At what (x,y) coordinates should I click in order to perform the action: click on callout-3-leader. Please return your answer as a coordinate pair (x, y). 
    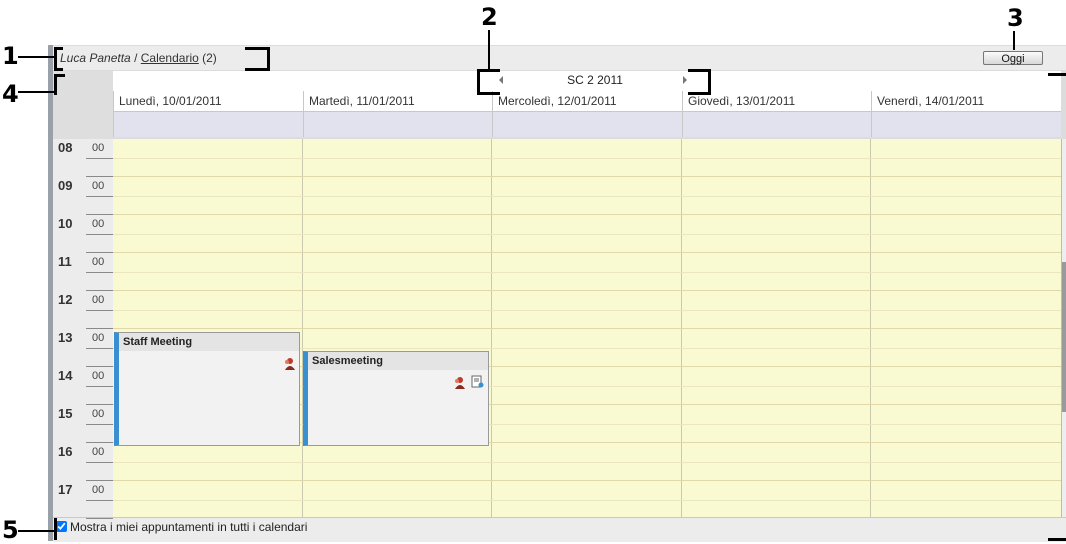
    Looking at the image, I should click on (1014, 40).